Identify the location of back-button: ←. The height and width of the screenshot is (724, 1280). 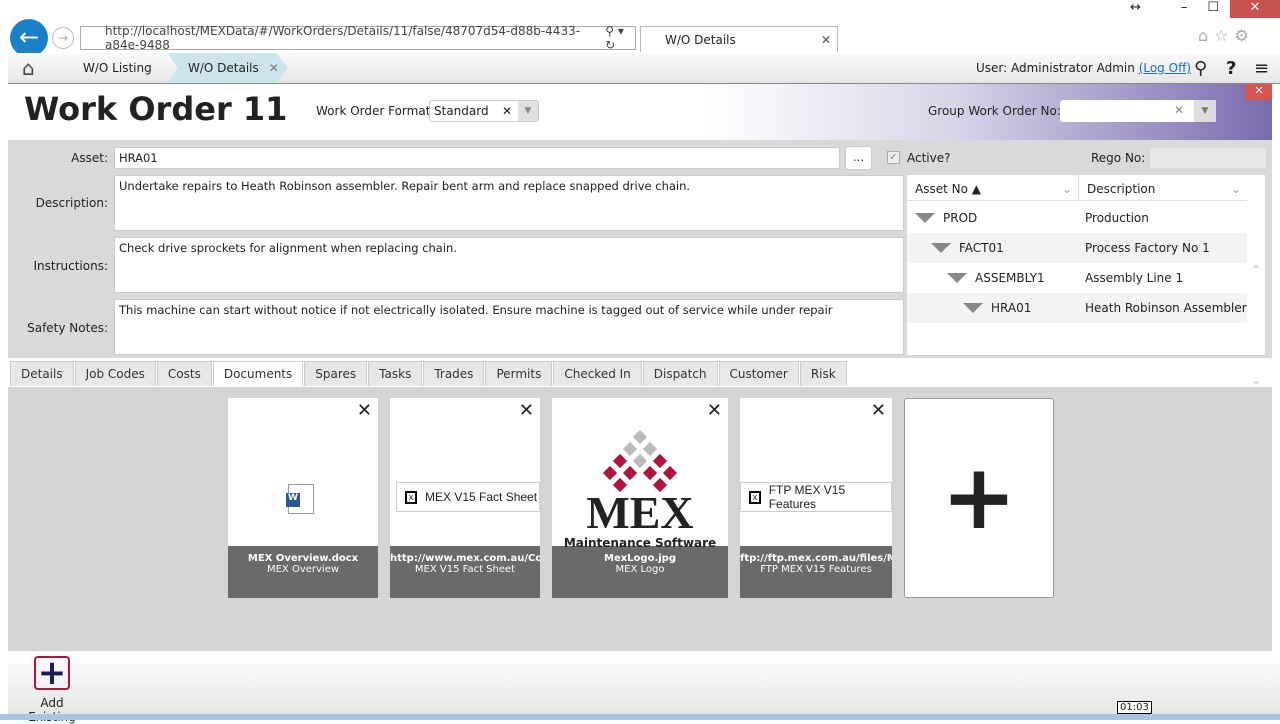
(29, 38).